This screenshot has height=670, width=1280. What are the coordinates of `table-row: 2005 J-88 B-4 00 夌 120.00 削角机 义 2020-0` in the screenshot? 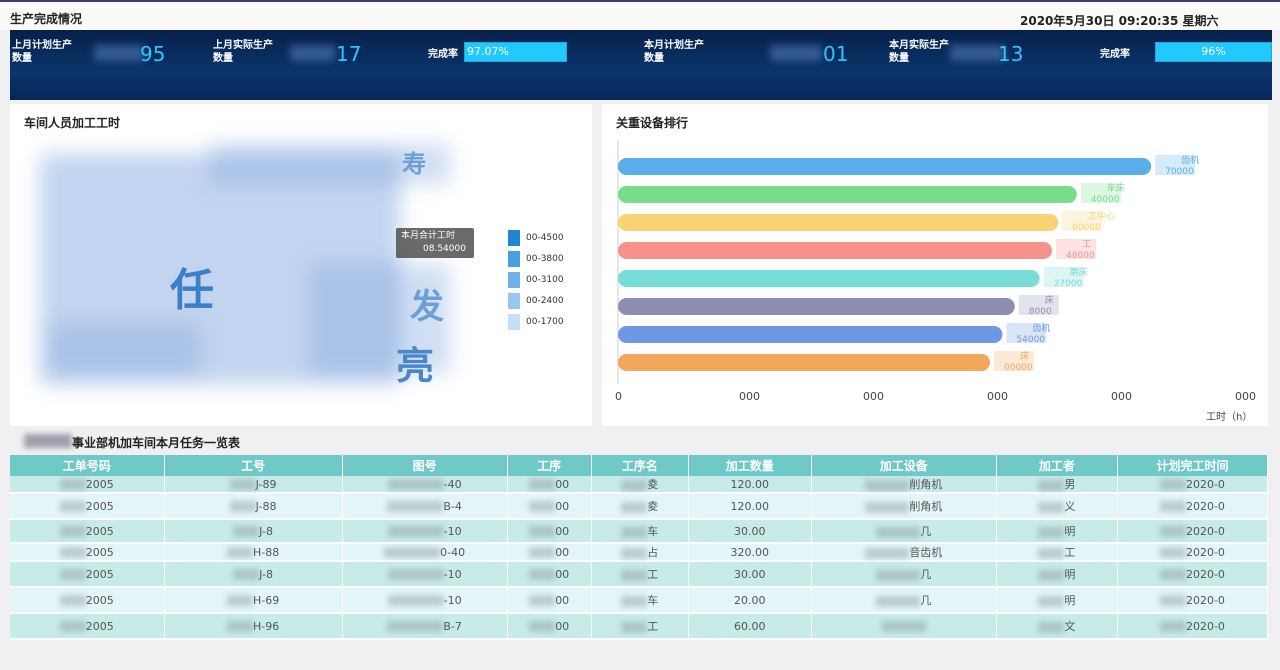 It's located at (639, 506).